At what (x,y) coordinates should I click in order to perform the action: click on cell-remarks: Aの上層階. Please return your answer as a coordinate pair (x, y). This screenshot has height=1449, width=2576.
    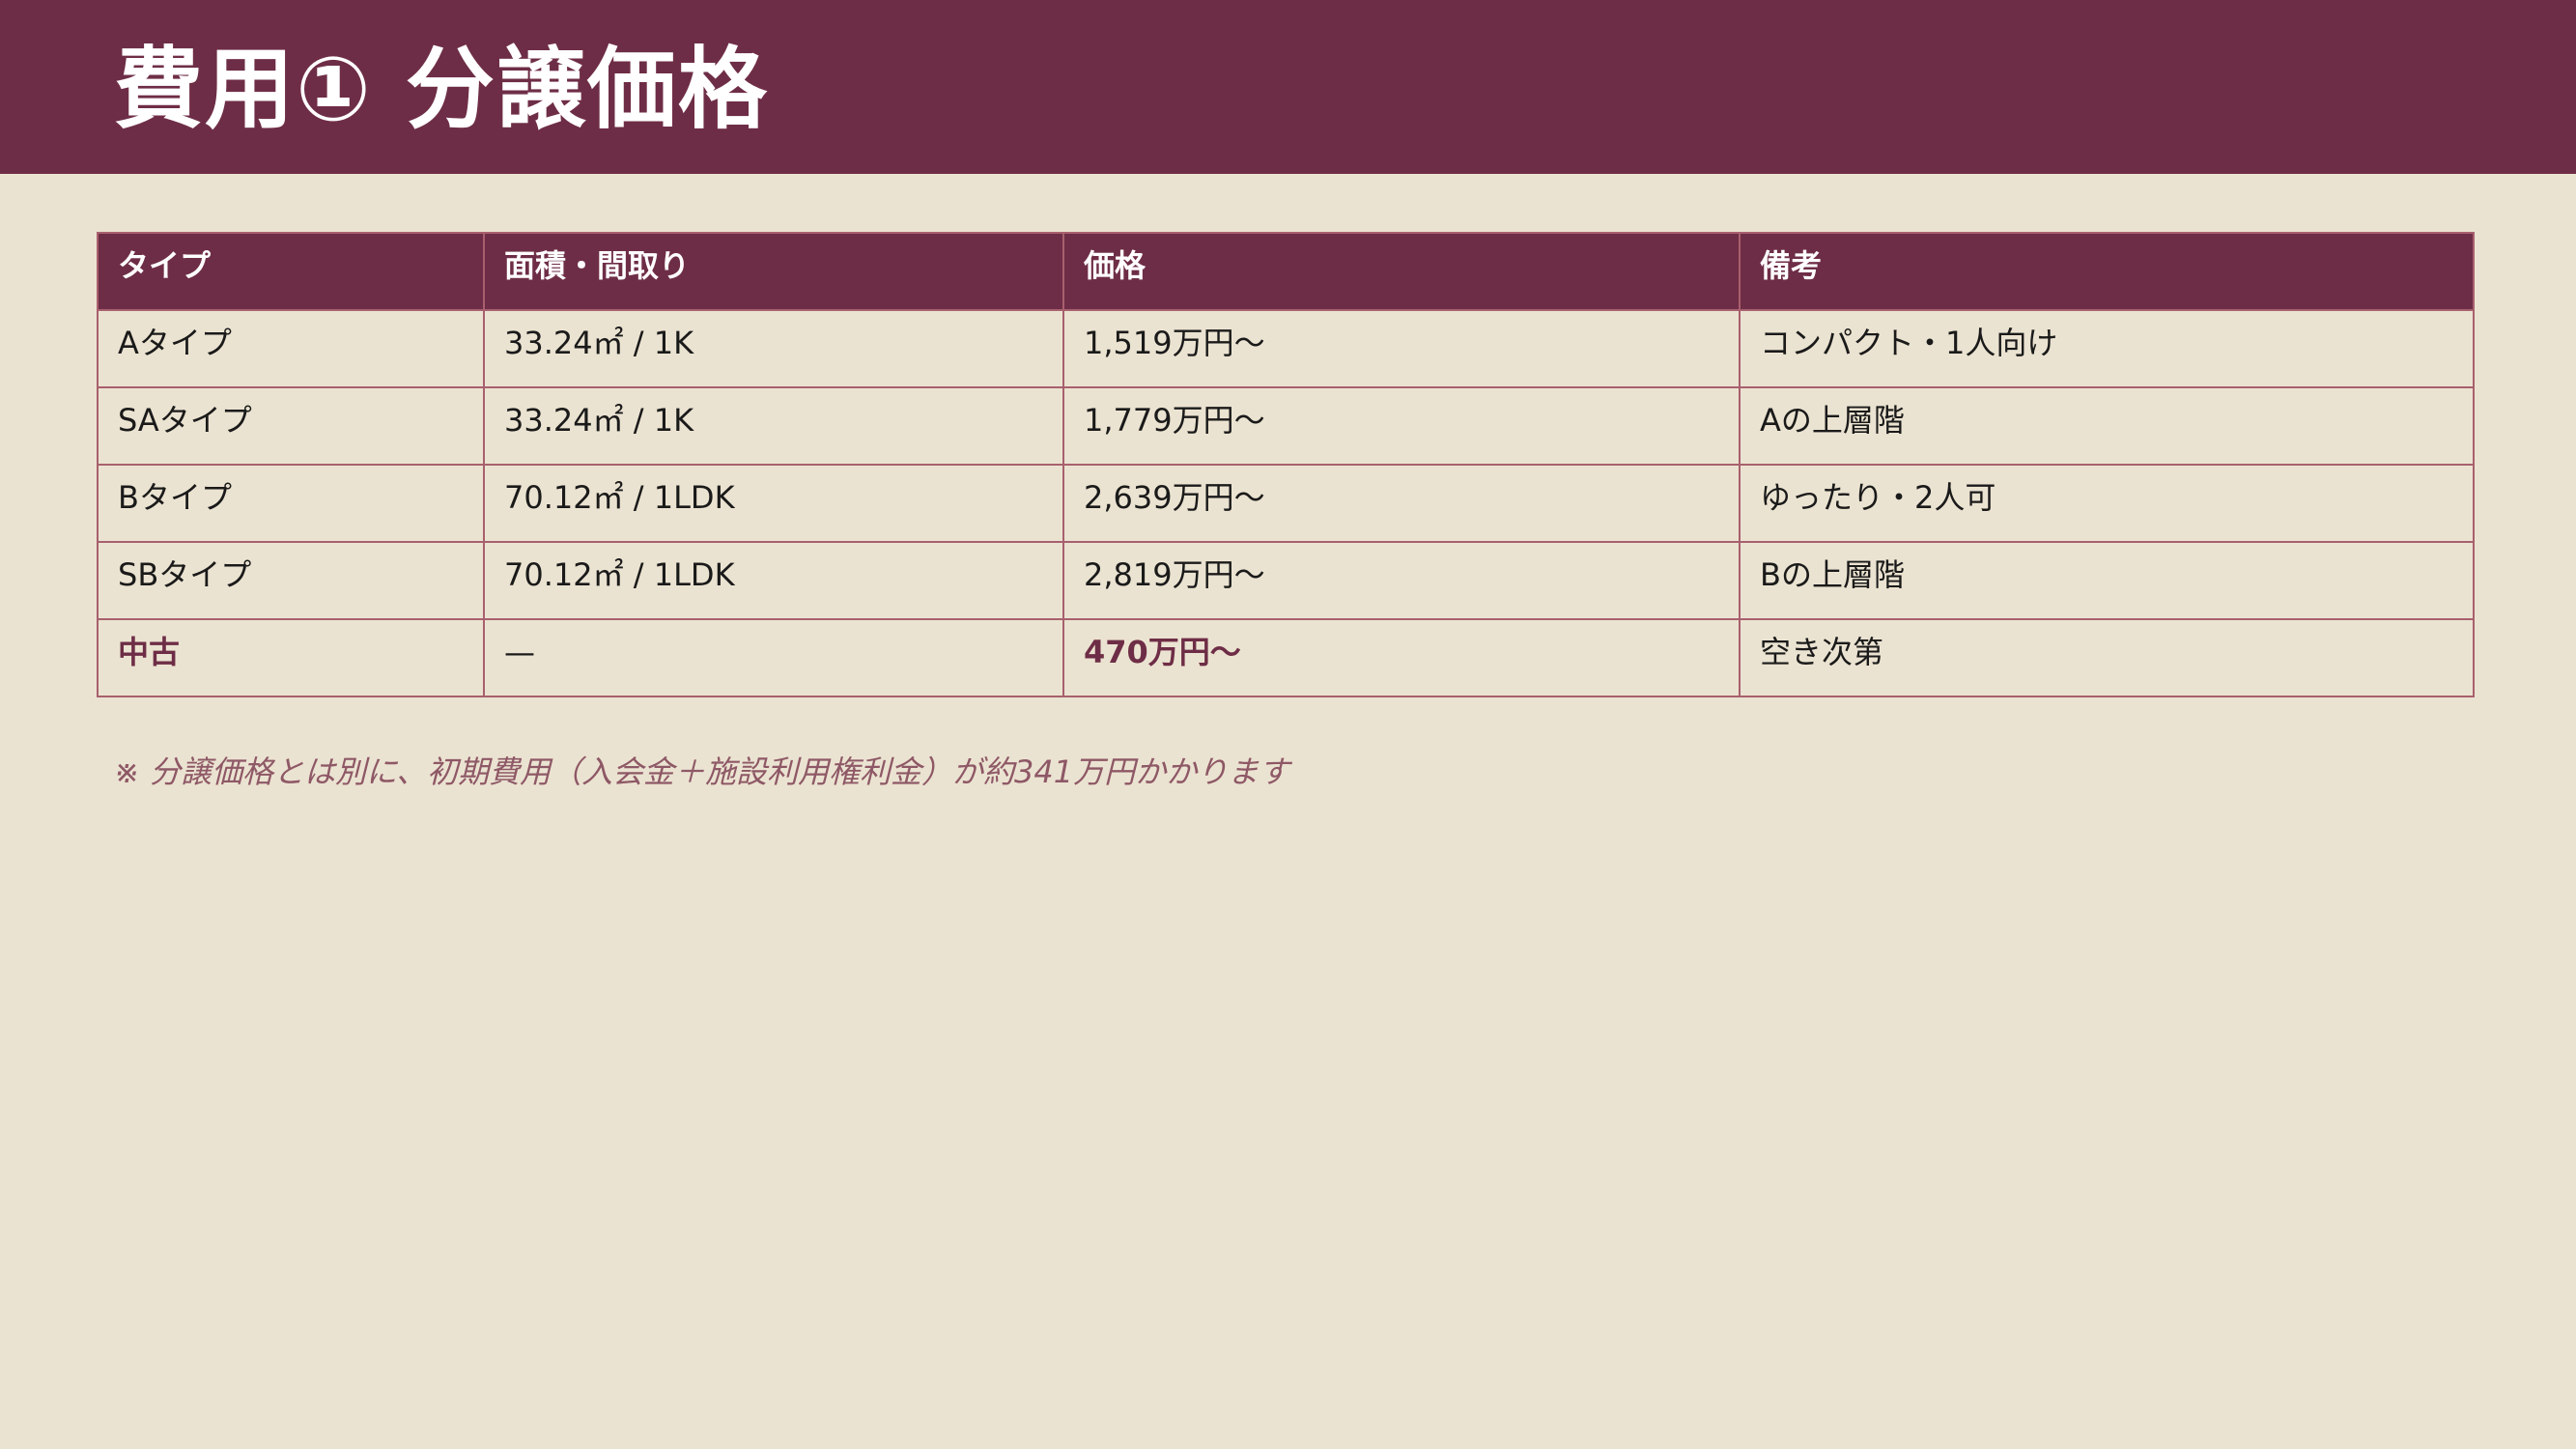
    Looking at the image, I should click on (2107, 426).